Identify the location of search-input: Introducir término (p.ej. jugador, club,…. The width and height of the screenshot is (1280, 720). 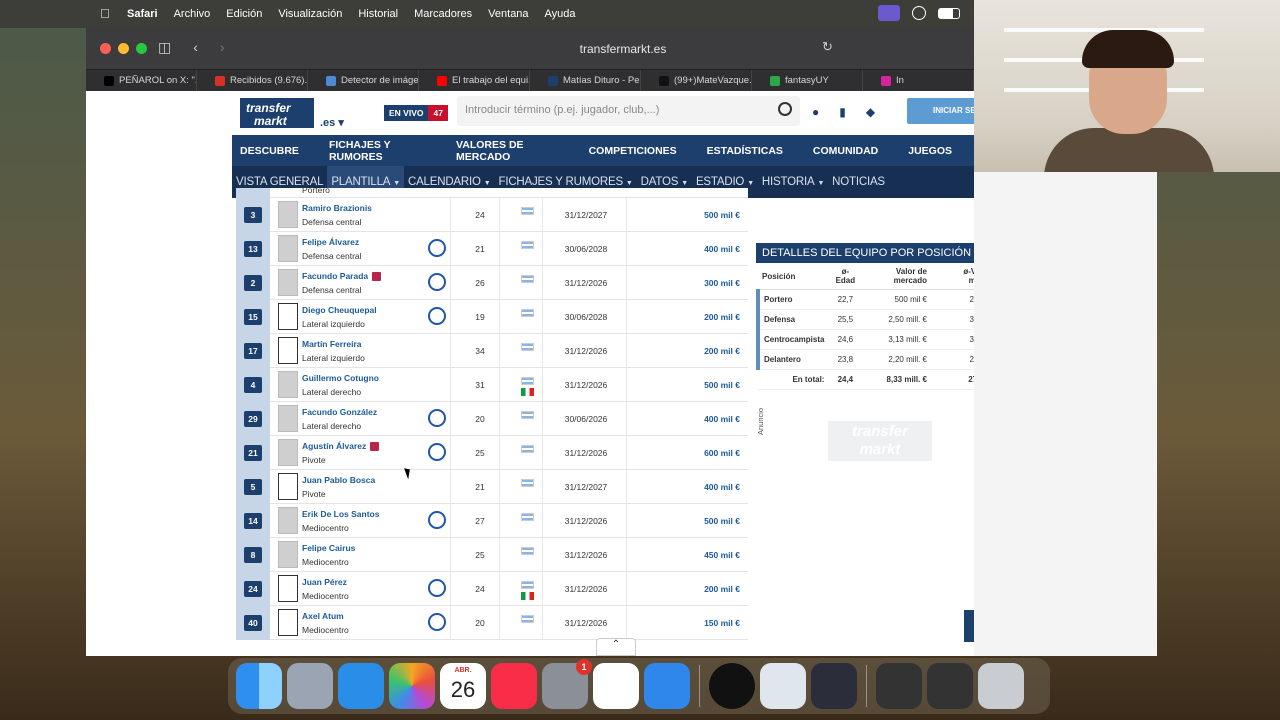
(628, 111).